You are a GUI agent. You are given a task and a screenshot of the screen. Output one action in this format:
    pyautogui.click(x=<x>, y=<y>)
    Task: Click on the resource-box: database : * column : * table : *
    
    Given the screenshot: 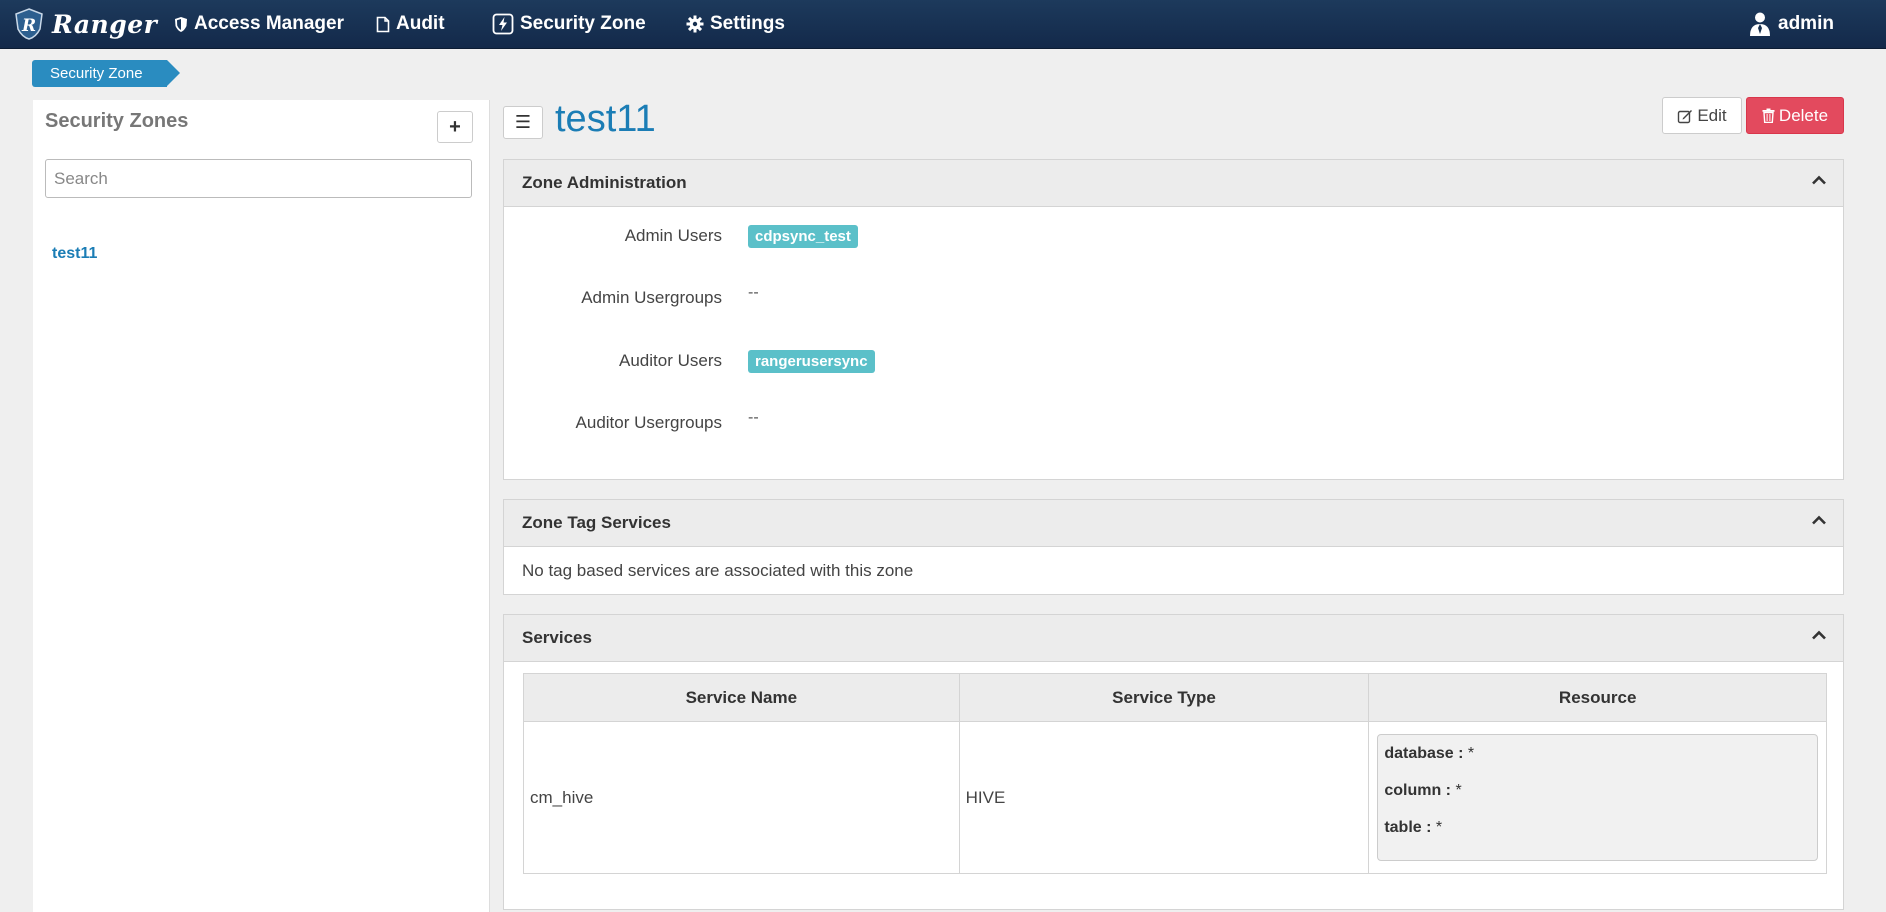 What is the action you would take?
    pyautogui.click(x=1597, y=797)
    